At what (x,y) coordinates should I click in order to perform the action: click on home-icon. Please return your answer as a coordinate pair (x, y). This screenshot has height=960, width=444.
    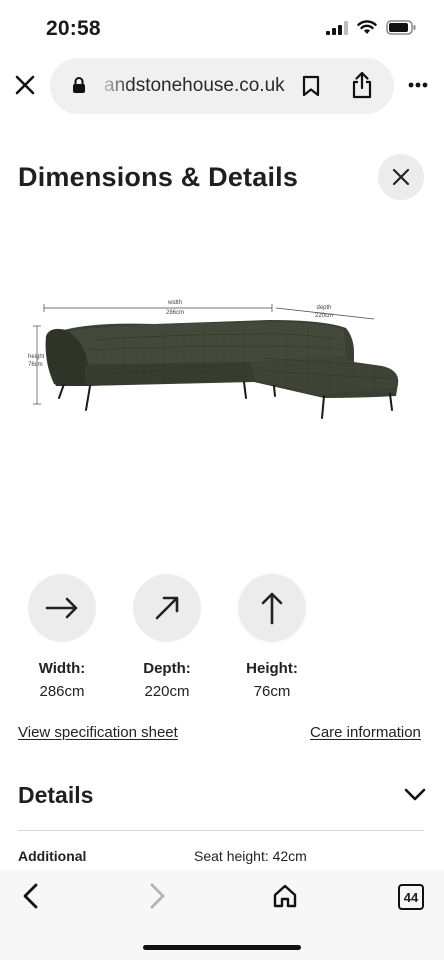
    Looking at the image, I should click on (285, 896).